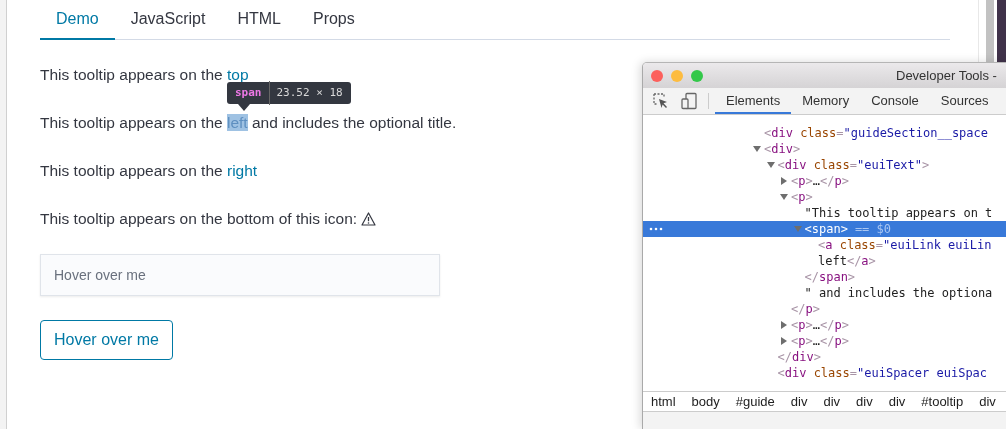 This screenshot has width=1006, height=429. What do you see at coordinates (144, 74) in the screenshot?
I see `paragraph-text: This tooltip appears on the top` at bounding box center [144, 74].